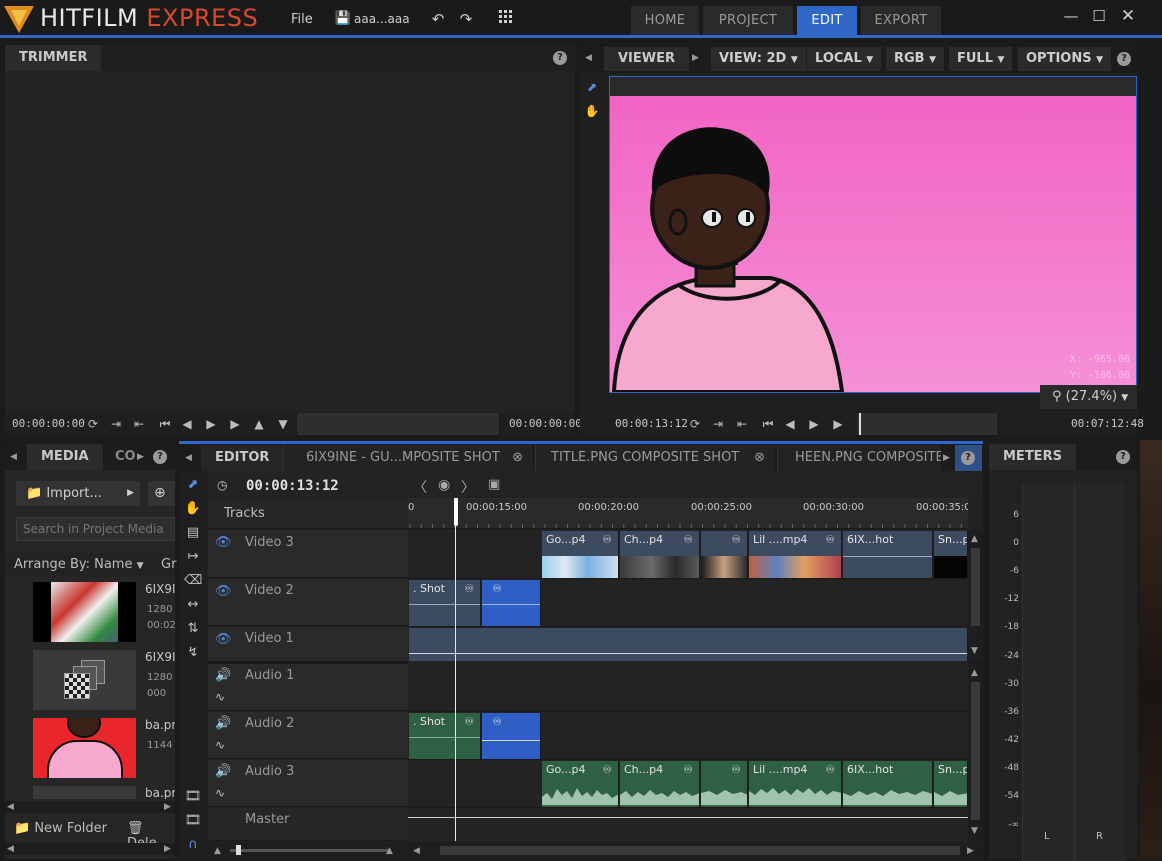 This screenshot has width=1162, height=861. What do you see at coordinates (292, 486) in the screenshot?
I see `timeline-timecode: 00:00:13:12` at bounding box center [292, 486].